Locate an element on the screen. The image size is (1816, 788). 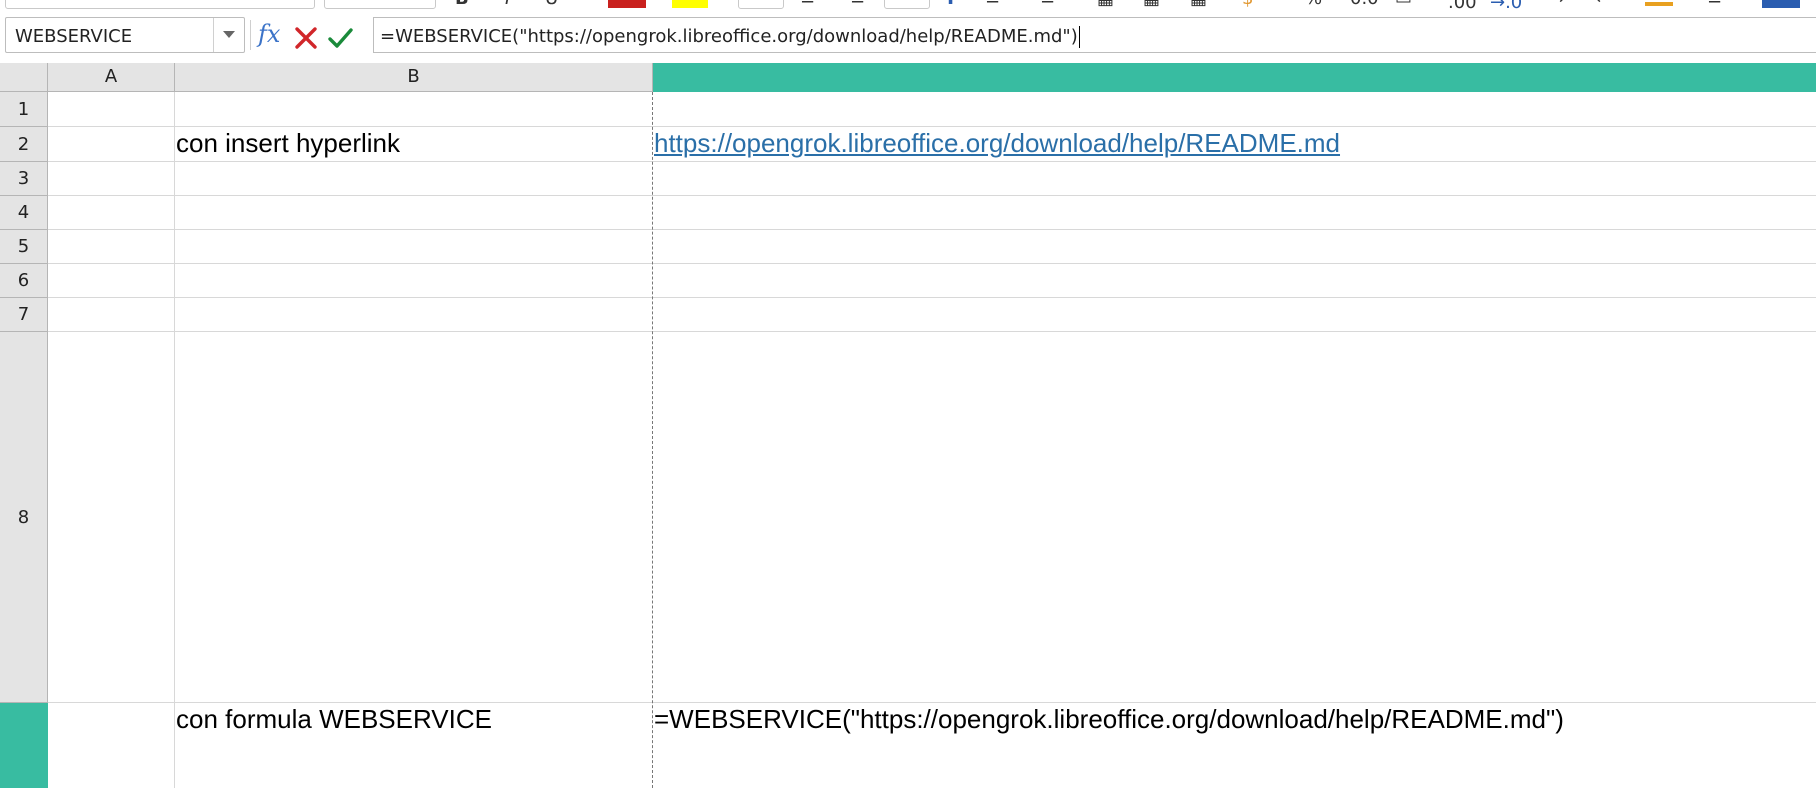
row-header-2: 2 is located at coordinates (24, 144).